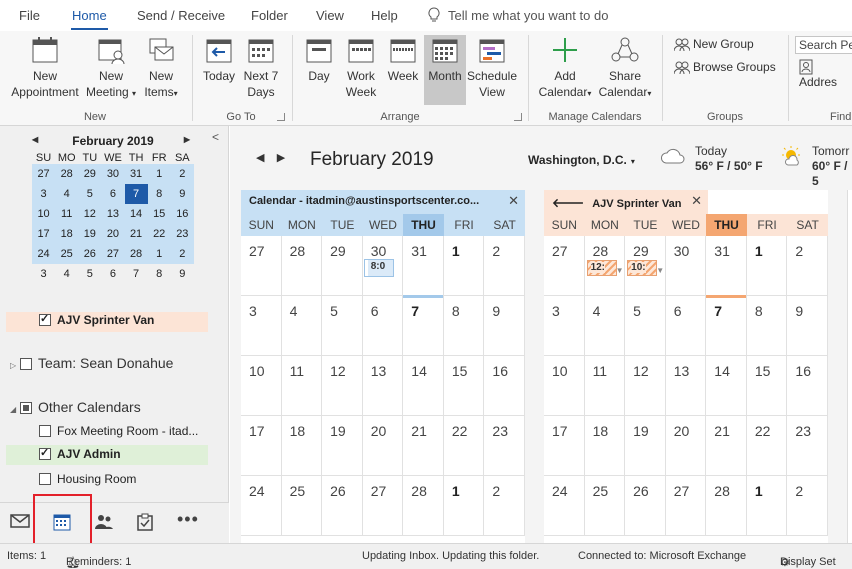 Image resolution: width=852 pixels, height=569 pixels. I want to click on mini-day: 17, so click(44, 234).